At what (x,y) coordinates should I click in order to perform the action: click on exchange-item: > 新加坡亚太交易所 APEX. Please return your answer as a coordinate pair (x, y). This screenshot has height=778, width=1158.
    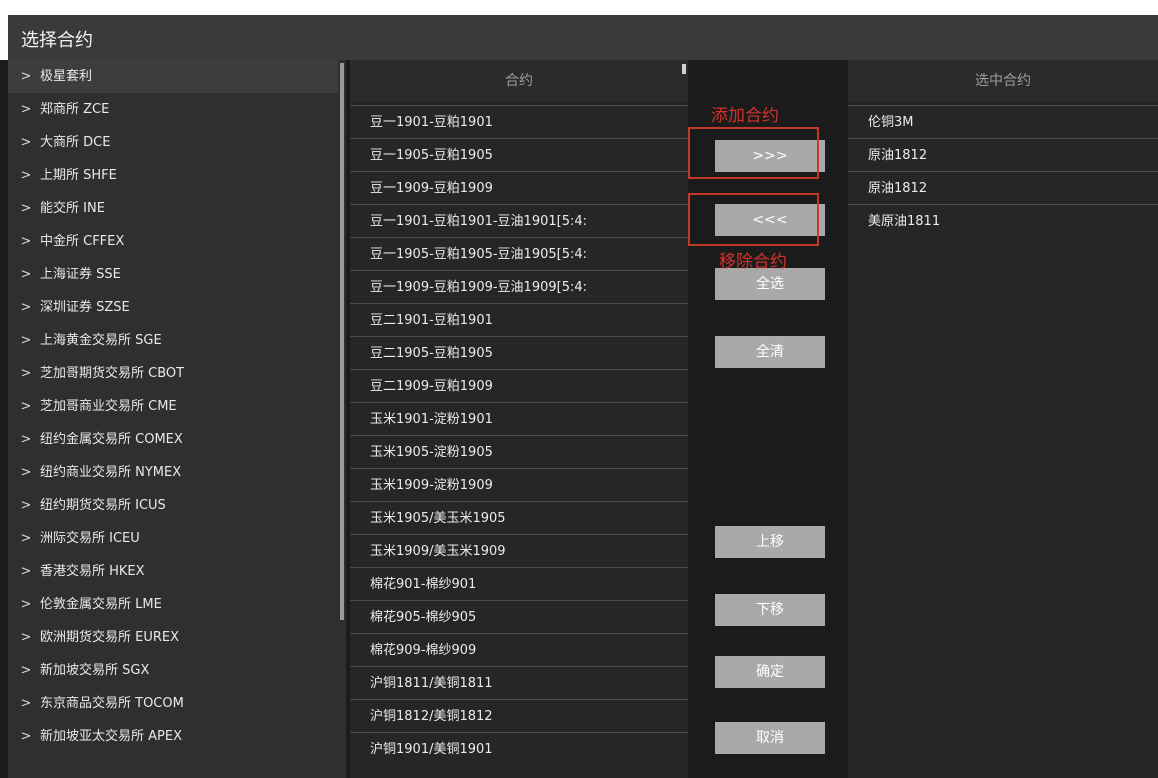
    Looking at the image, I should click on (173, 736).